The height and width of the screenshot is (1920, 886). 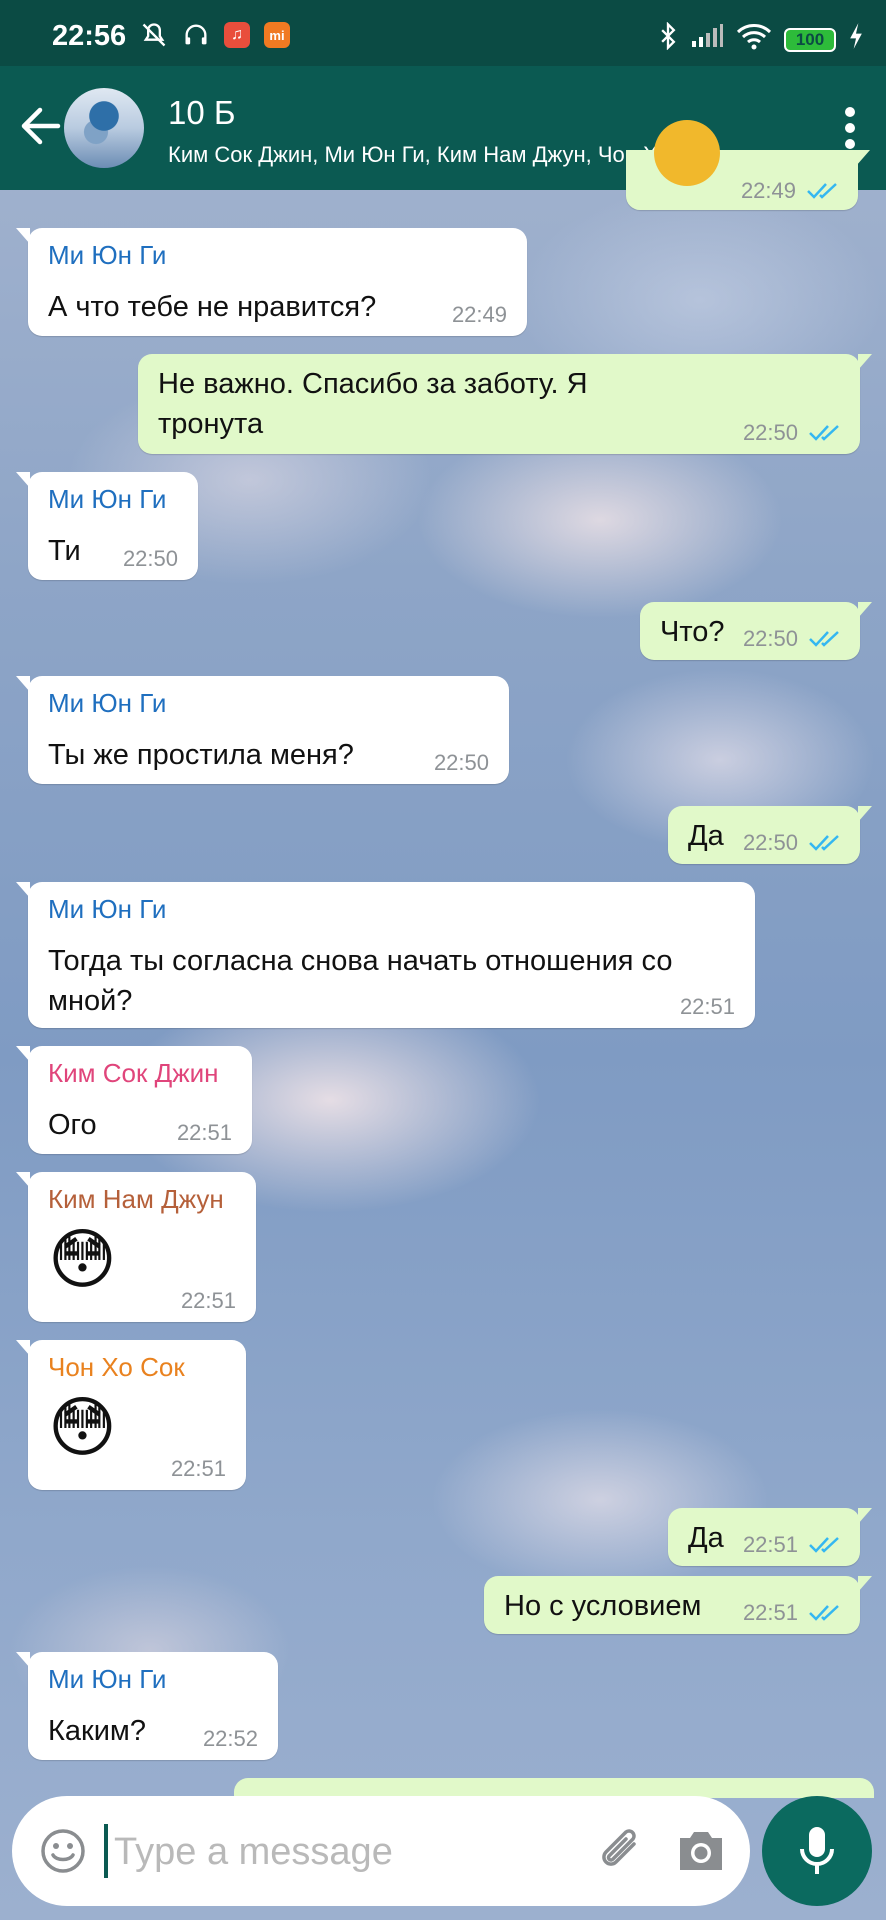 I want to click on message-sender: Чон Хо Сок, so click(x=116, y=1367).